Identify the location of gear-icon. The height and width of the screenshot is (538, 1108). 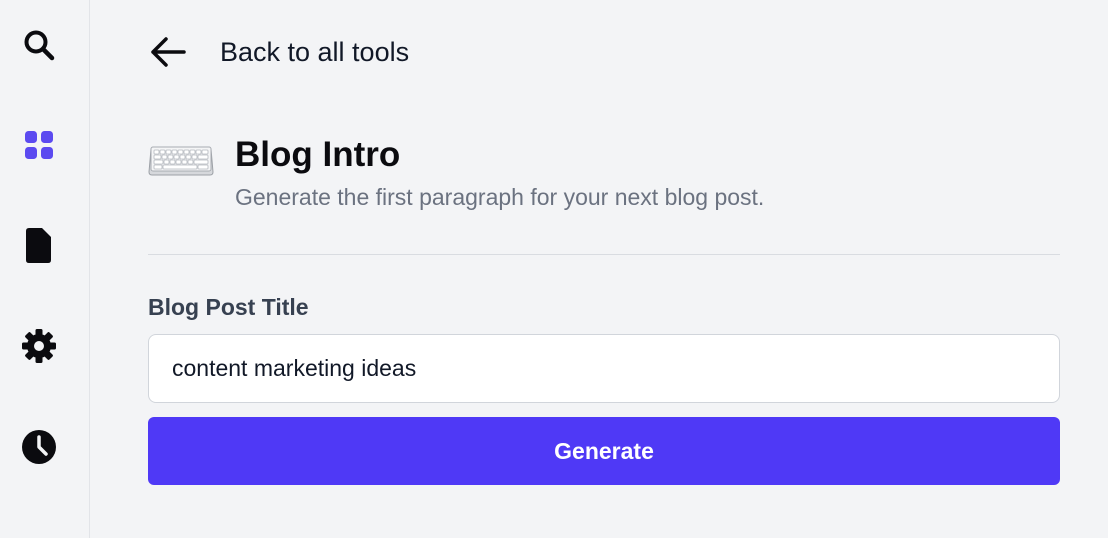
(39, 346).